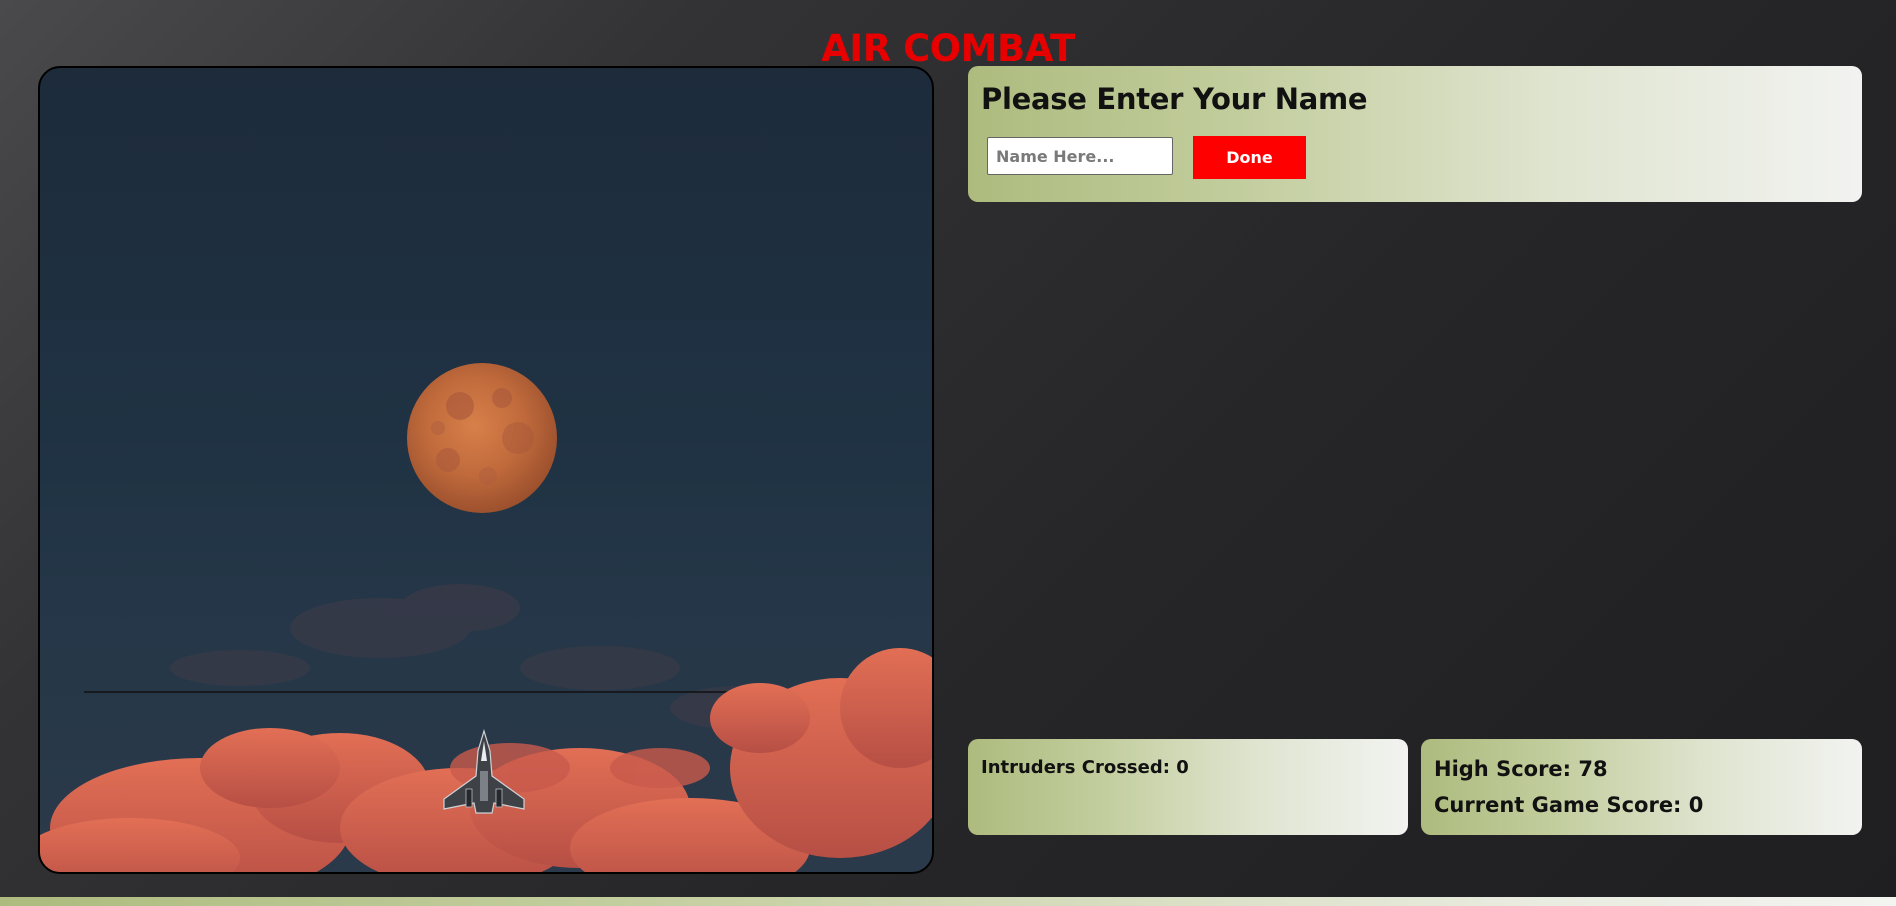  Describe the element at coordinates (948, 48) in the screenshot. I see `game-title: AIR COMBAT` at that location.